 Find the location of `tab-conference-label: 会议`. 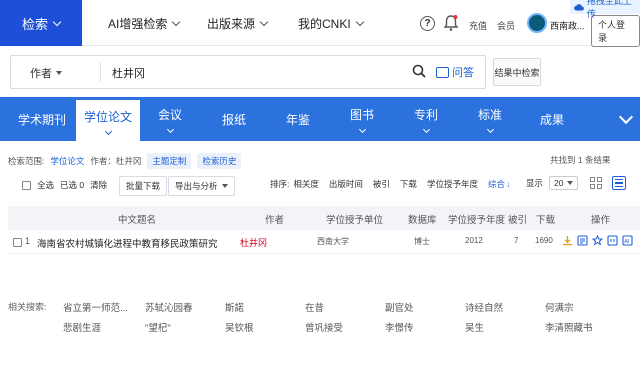

tab-conference-label: 会议 is located at coordinates (169, 115).